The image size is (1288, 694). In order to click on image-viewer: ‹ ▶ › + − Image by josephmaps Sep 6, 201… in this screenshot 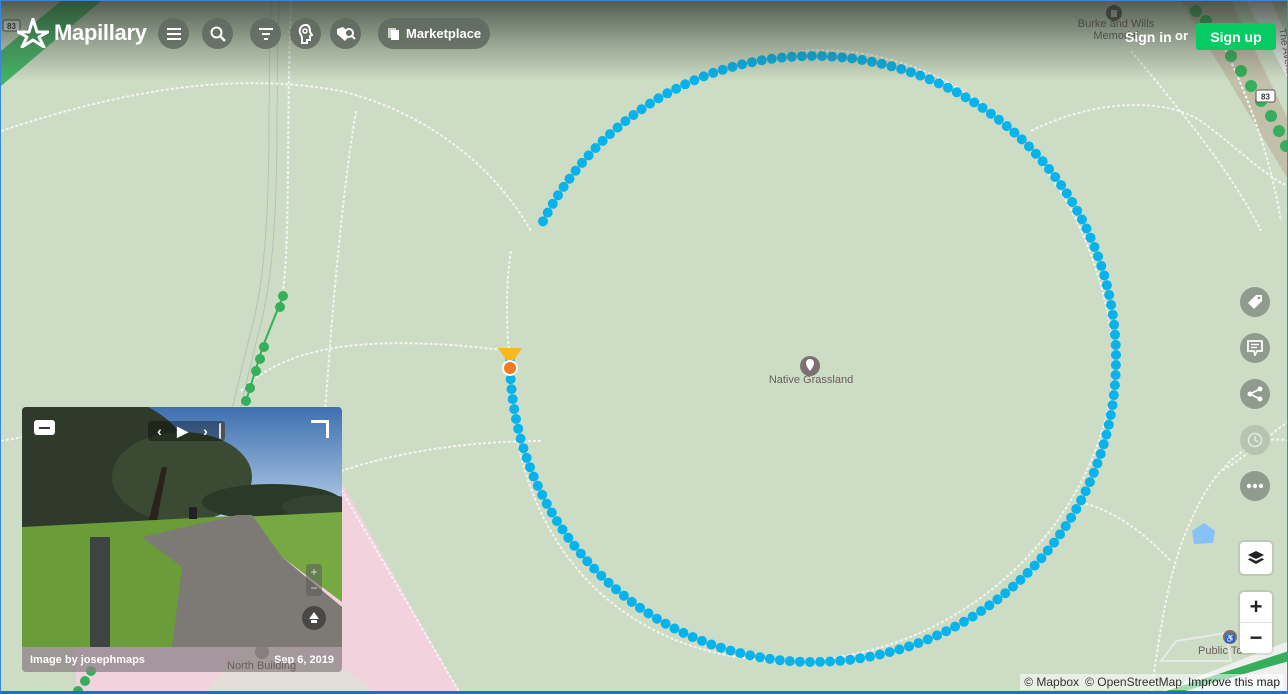, I will do `click(182, 539)`.